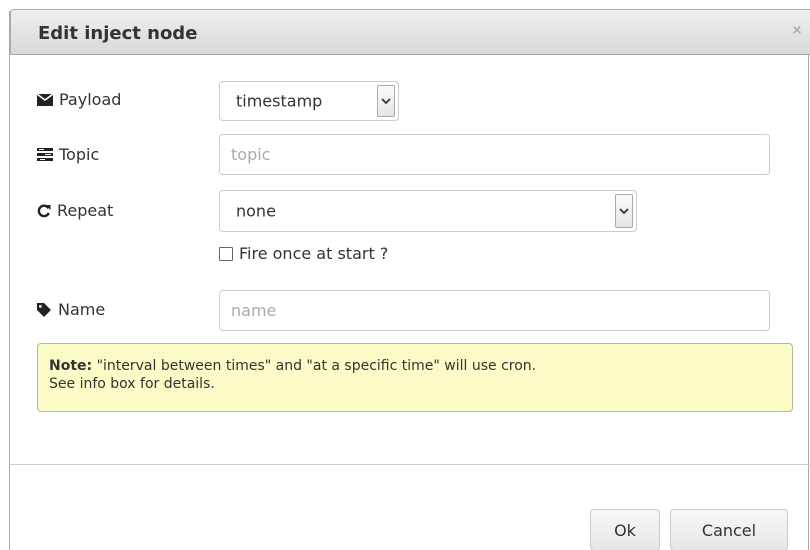 The width and height of the screenshot is (810, 550). I want to click on name-label: Name, so click(82, 309).